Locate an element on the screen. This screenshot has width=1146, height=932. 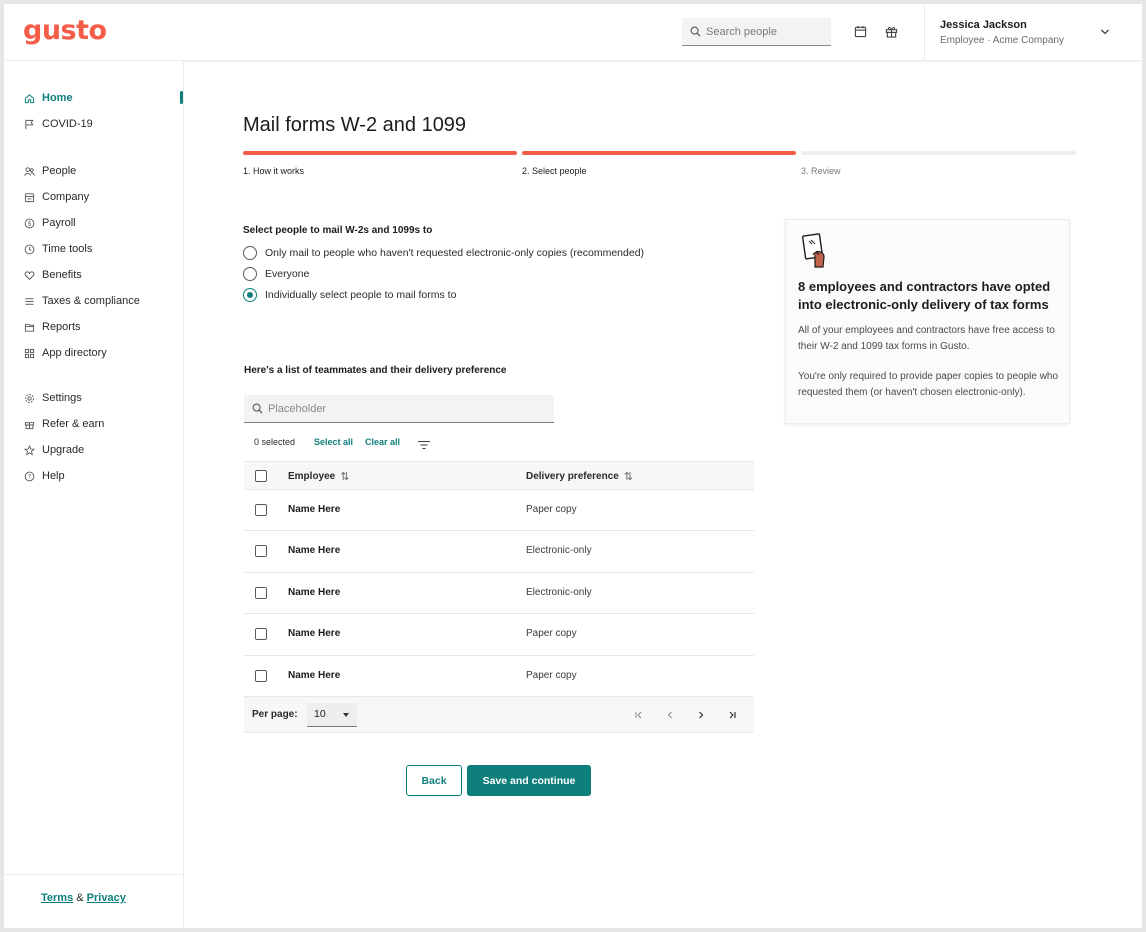
gear-icon is located at coordinates (29, 398).